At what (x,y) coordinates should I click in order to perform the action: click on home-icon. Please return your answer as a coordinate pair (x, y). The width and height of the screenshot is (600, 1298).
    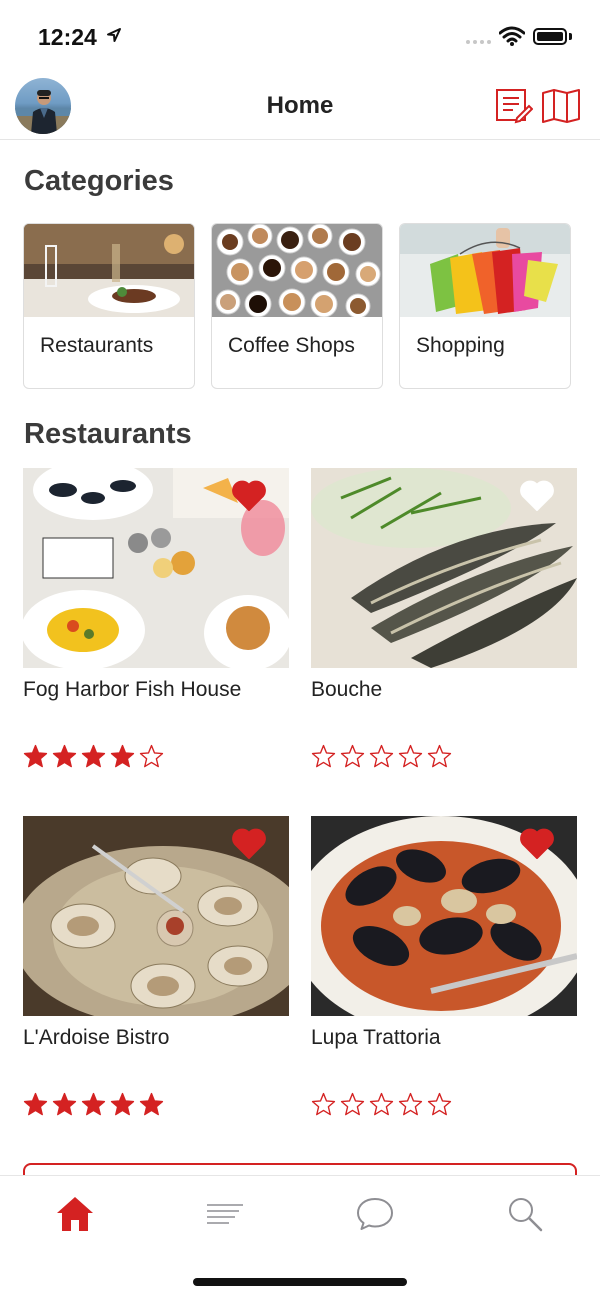
    Looking at the image, I should click on (75, 1214).